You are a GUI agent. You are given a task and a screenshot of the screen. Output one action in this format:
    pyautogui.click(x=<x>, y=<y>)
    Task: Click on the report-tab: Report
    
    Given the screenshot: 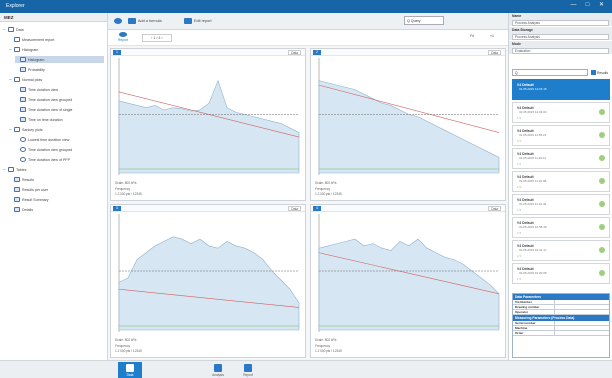 What is the action you would take?
    pyautogui.click(x=123, y=38)
    